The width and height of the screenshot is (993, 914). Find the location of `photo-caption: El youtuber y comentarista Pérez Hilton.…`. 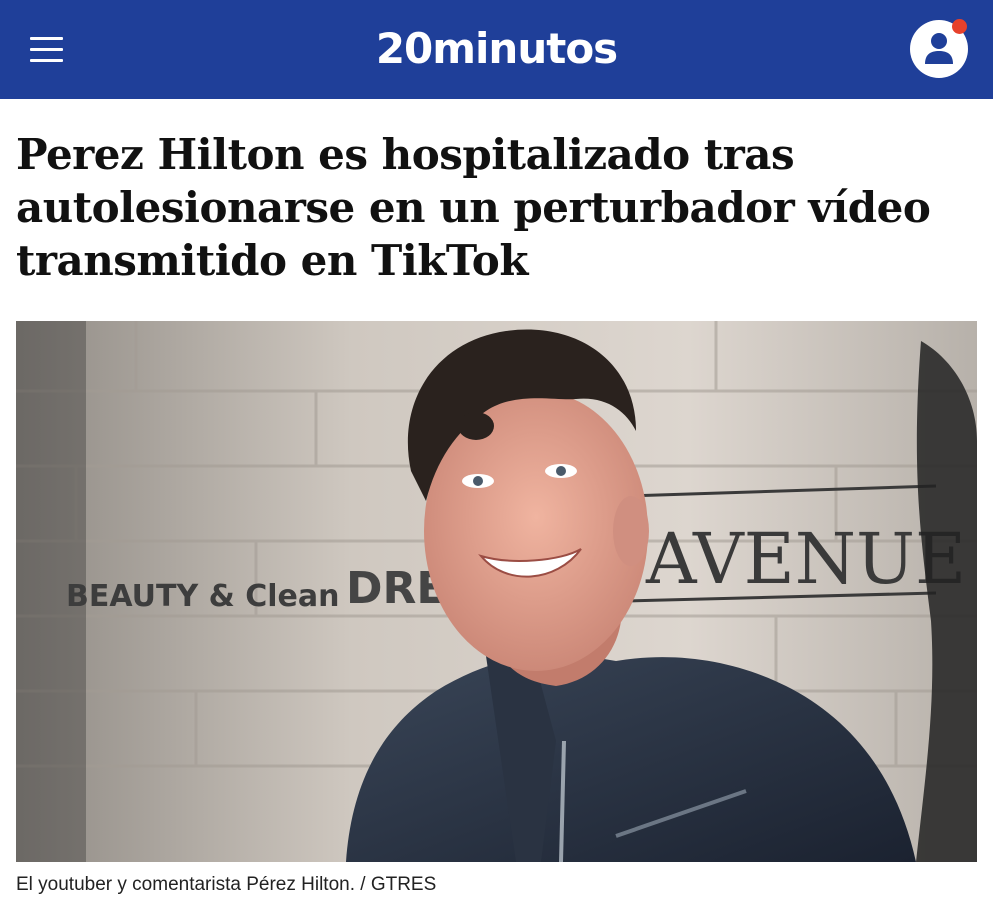

photo-caption: El youtuber y comentarista Pérez Hilton.… is located at coordinates (226, 884).